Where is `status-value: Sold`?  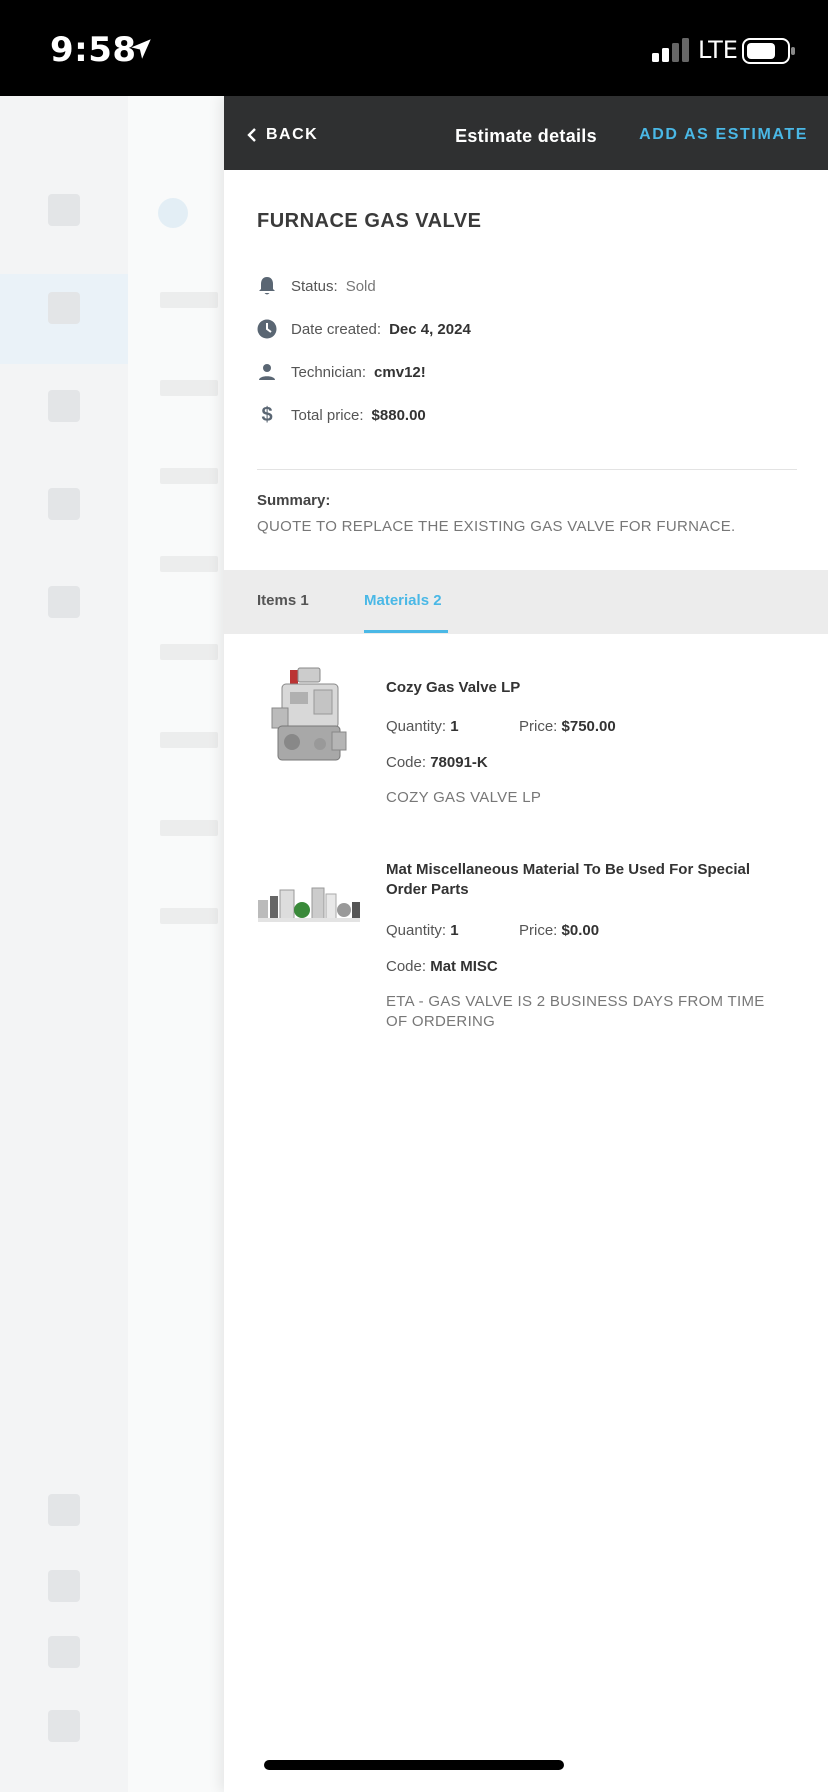 status-value: Sold is located at coordinates (360, 286).